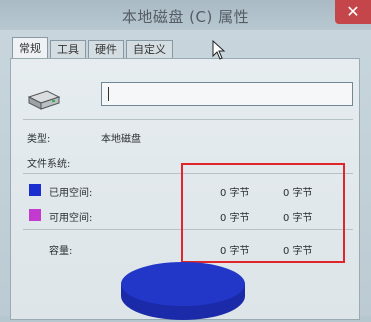  Describe the element at coordinates (188, 119) in the screenshot. I see `divider` at that location.